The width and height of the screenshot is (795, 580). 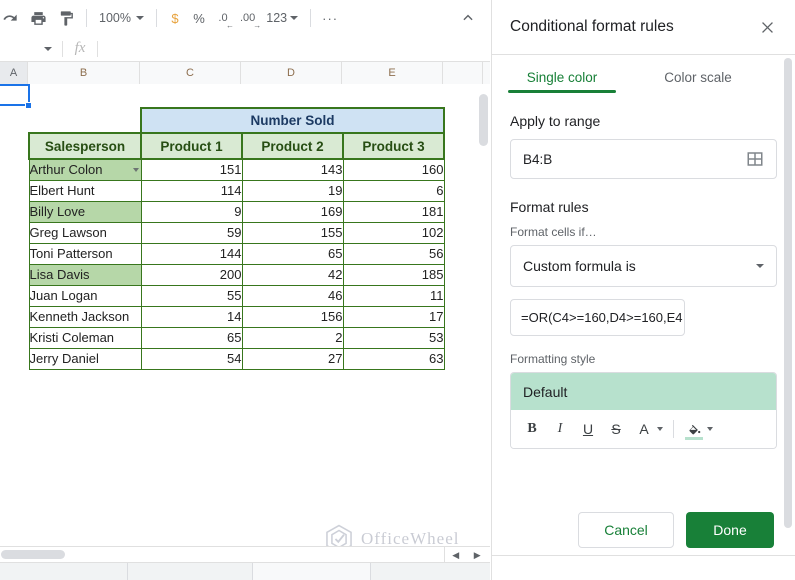 What do you see at coordinates (294, 49) in the screenshot?
I see `formula-input` at bounding box center [294, 49].